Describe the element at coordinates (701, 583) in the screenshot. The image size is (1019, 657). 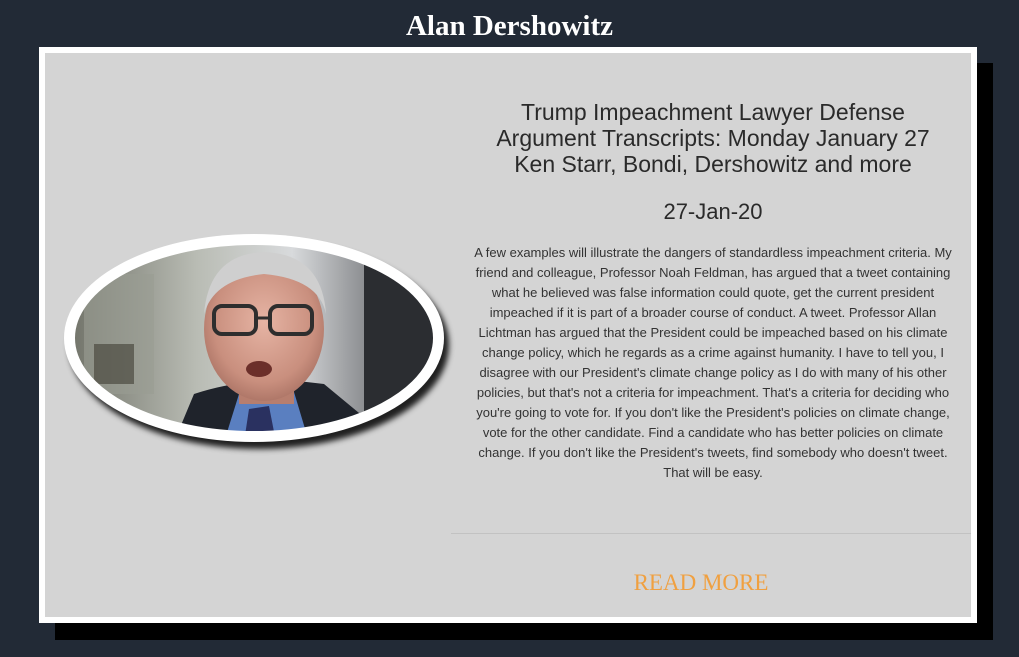
I see `read-more-link: READ MORE` at that location.